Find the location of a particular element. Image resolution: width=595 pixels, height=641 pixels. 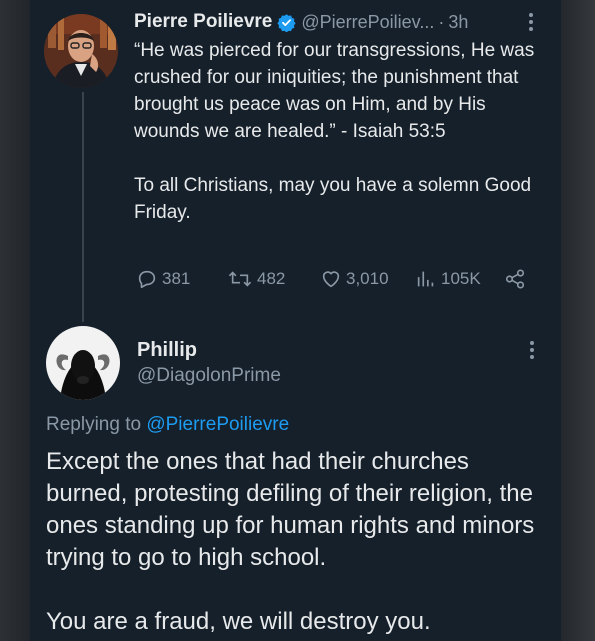

tweet-author-avatar is located at coordinates (81, 51).